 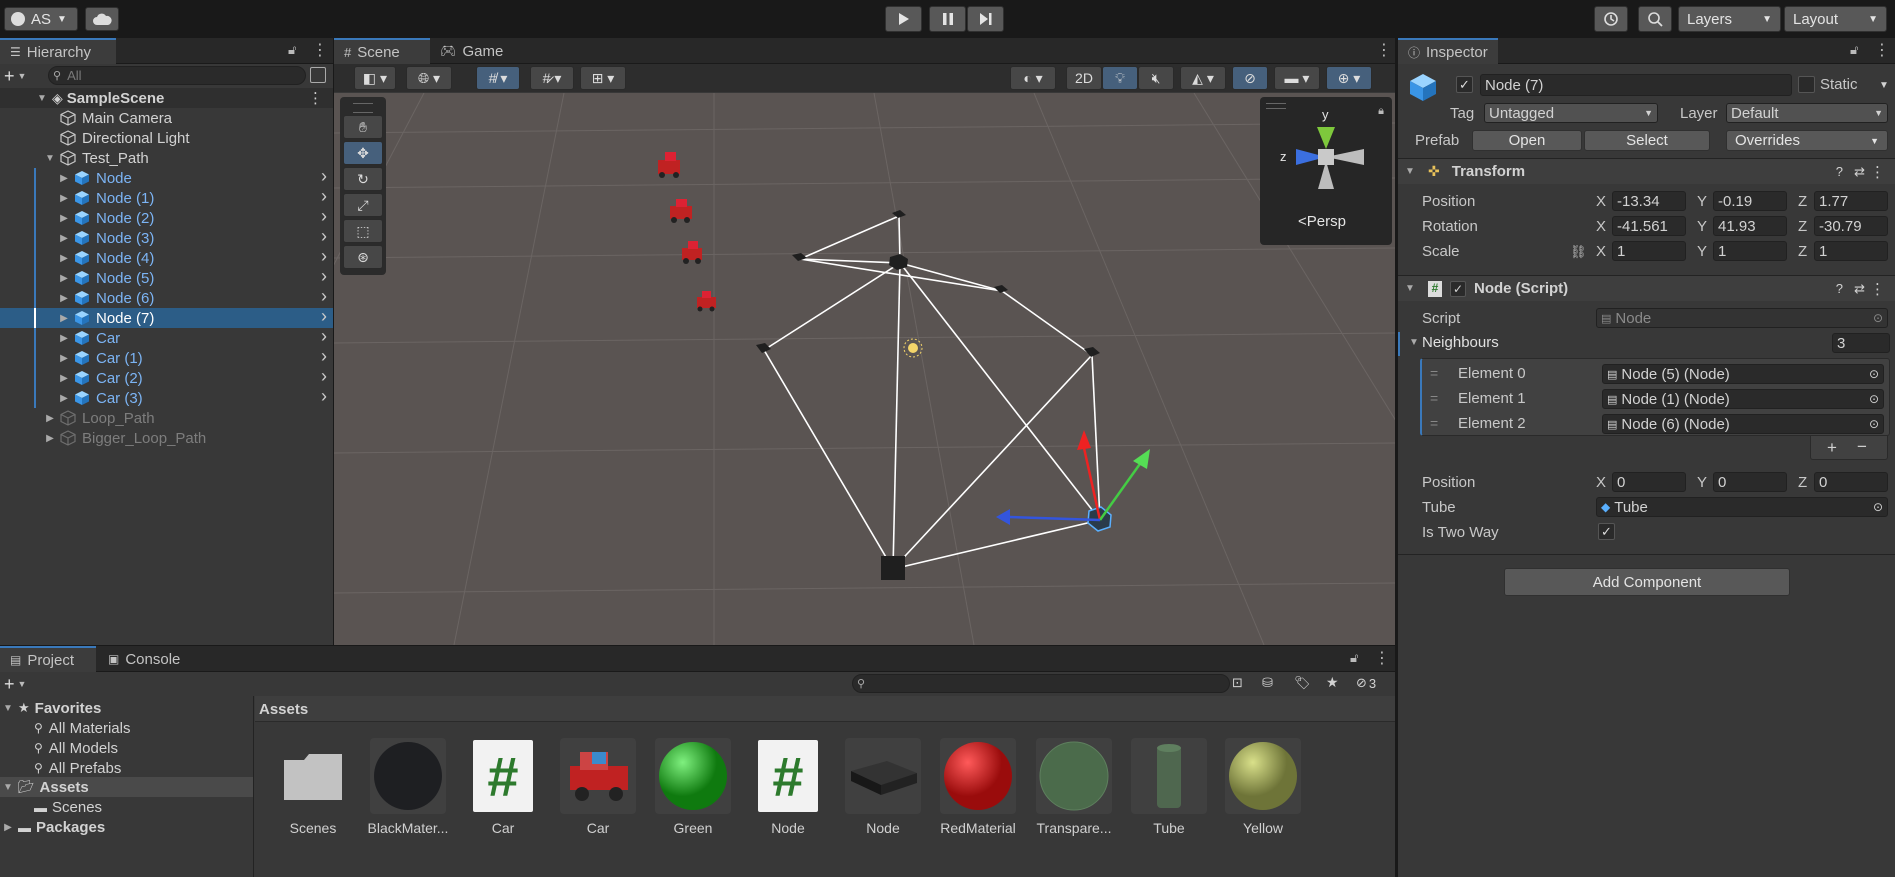 I want to click on rotate-tool-button: ↻, so click(x=363, y=179).